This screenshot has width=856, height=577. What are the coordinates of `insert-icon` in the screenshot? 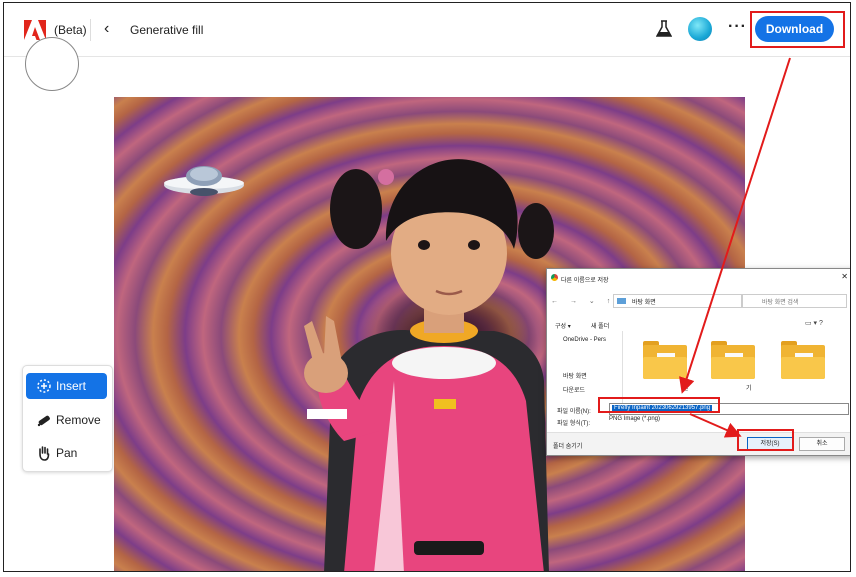 It's located at (44, 386).